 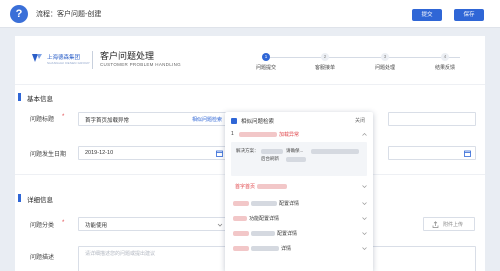 What do you see at coordinates (19, 14) in the screenshot?
I see `app-logo-icon: ?` at bounding box center [19, 14].